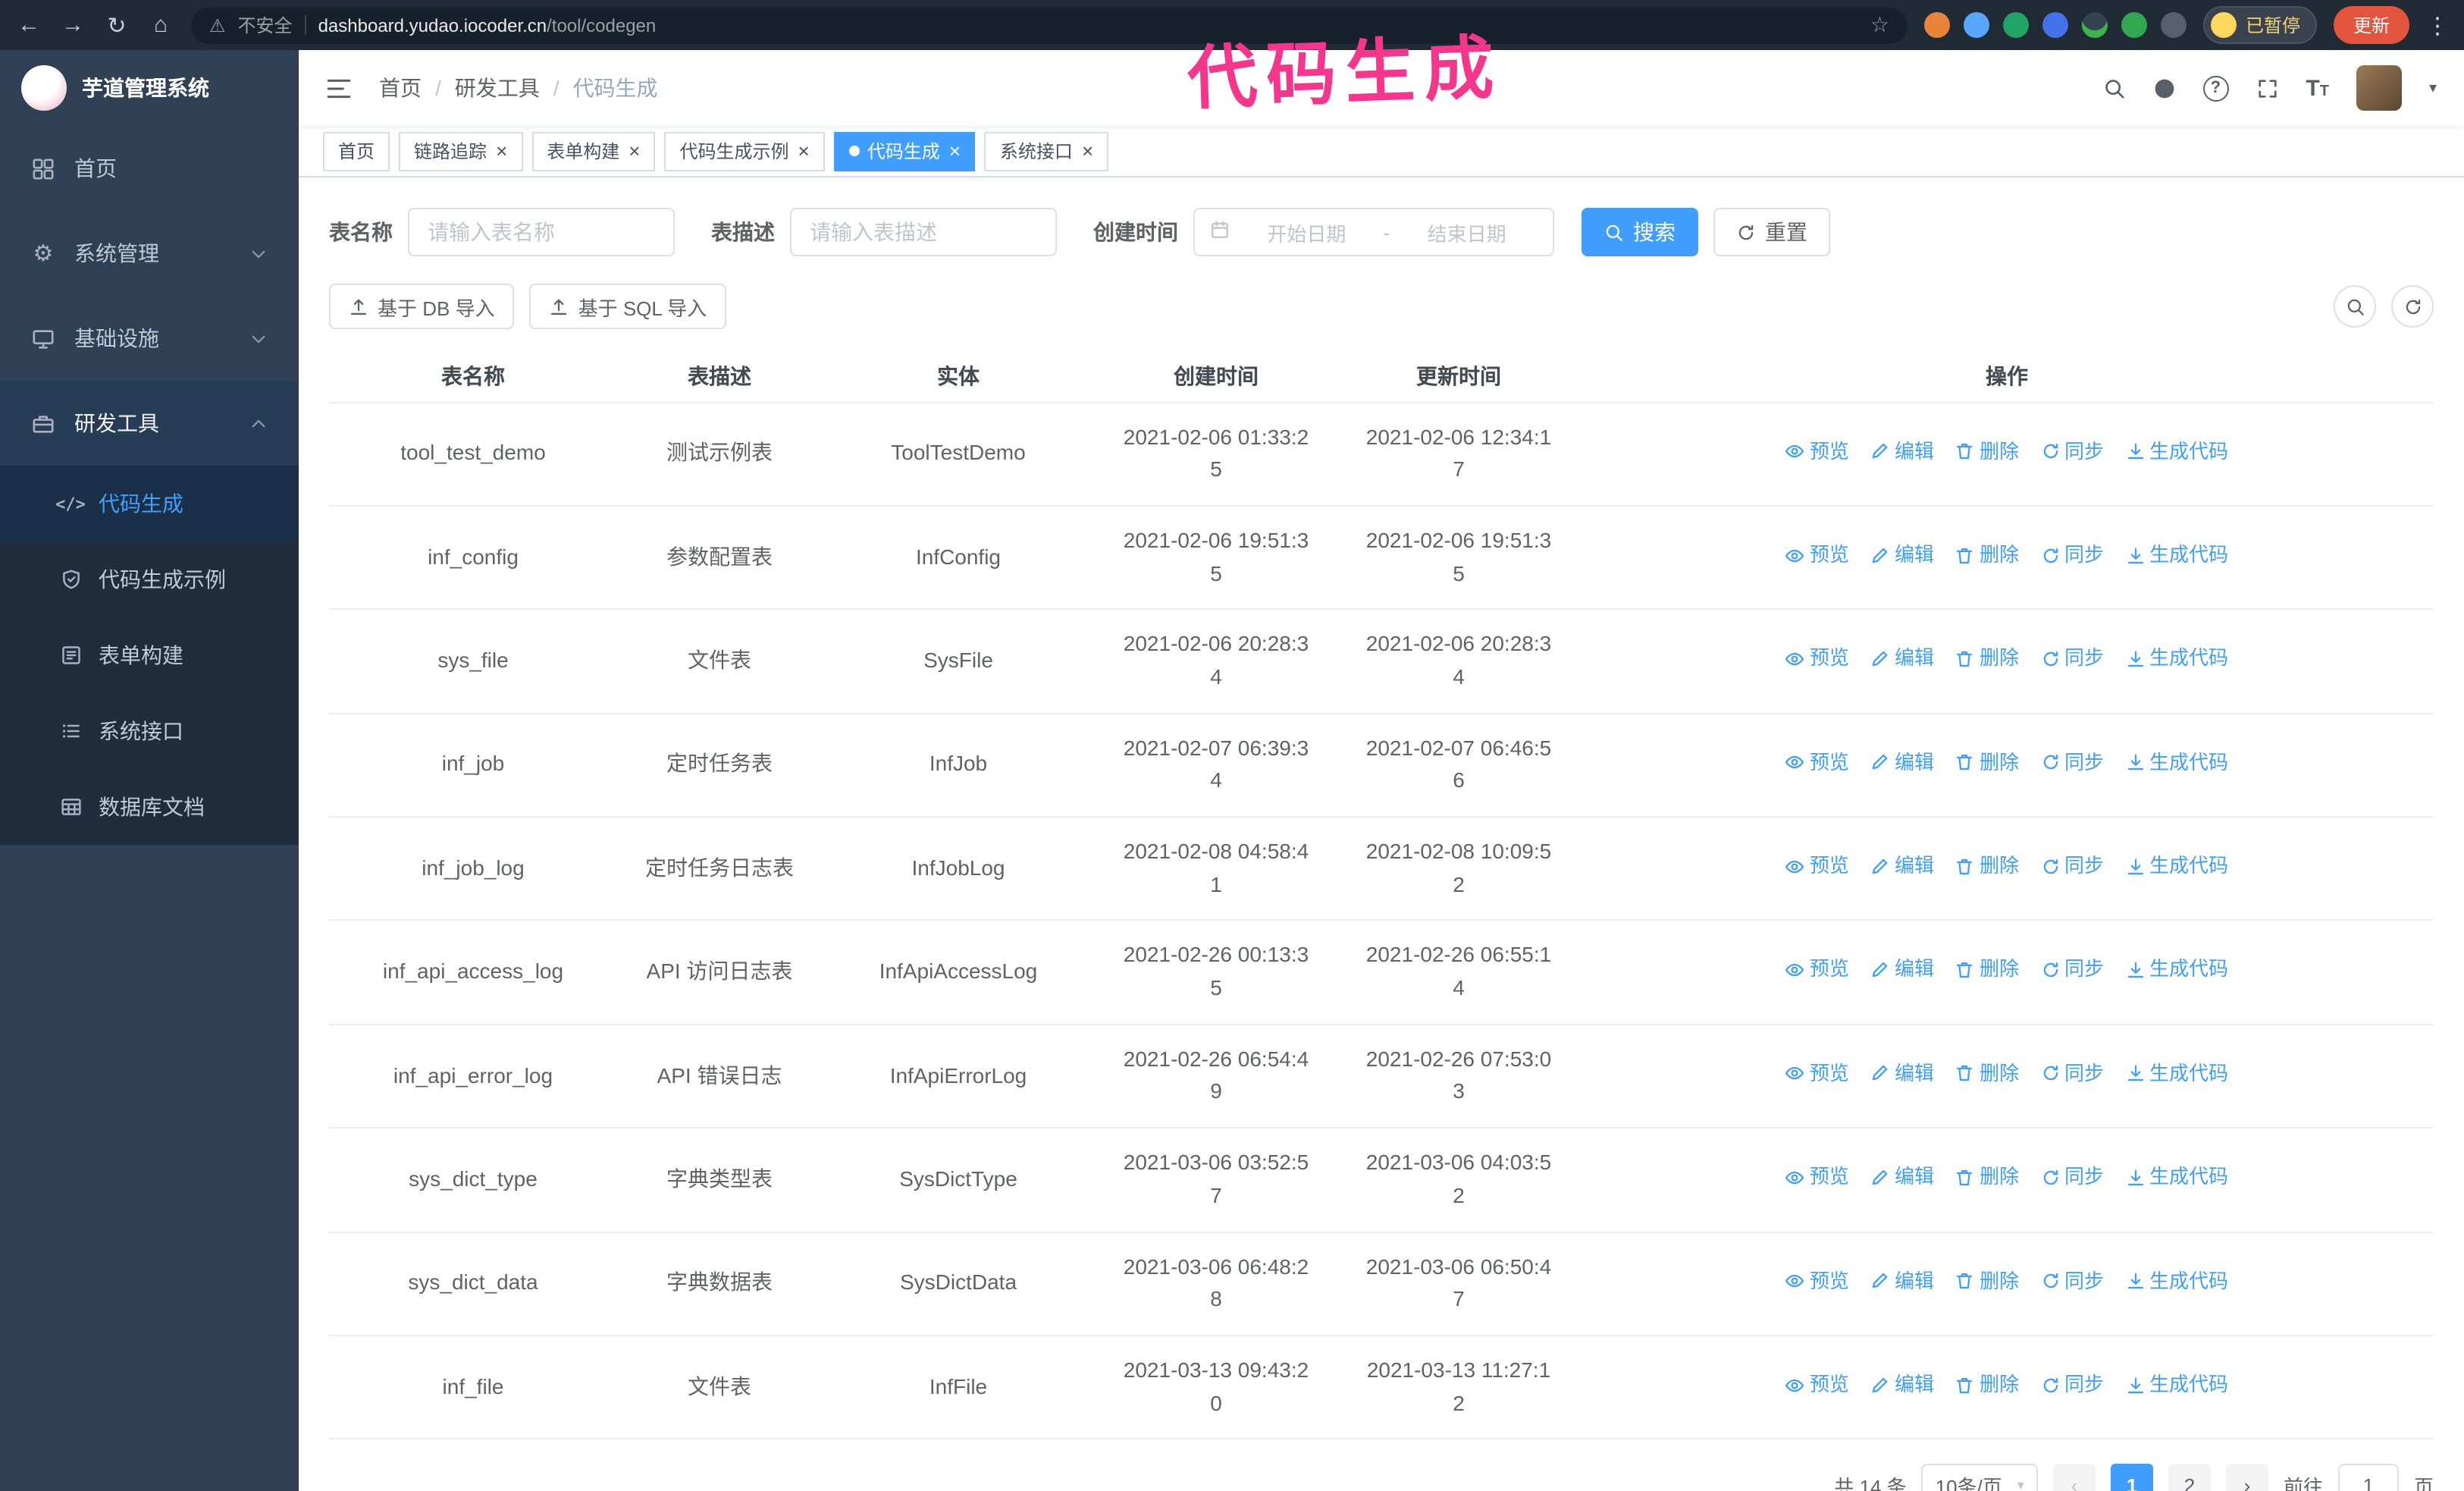  What do you see at coordinates (745, 151) in the screenshot?
I see `tab-codegen-example: 代码生成示例 ×` at bounding box center [745, 151].